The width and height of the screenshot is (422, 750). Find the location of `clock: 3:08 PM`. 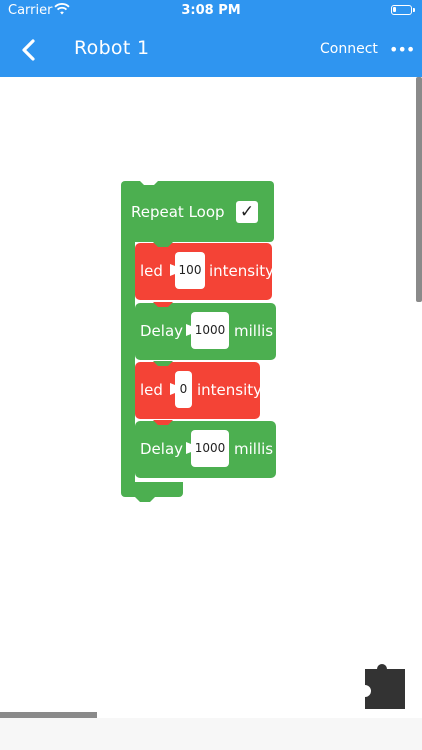

clock: 3:08 PM is located at coordinates (211, 10).